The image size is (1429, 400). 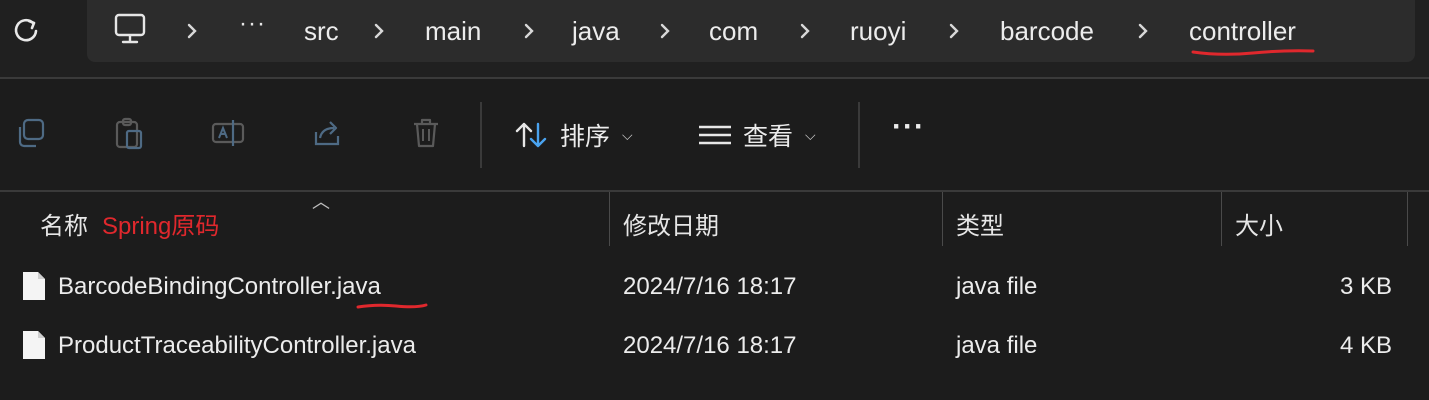 What do you see at coordinates (64, 226) in the screenshot?
I see `column-header-name-label: 名称` at bounding box center [64, 226].